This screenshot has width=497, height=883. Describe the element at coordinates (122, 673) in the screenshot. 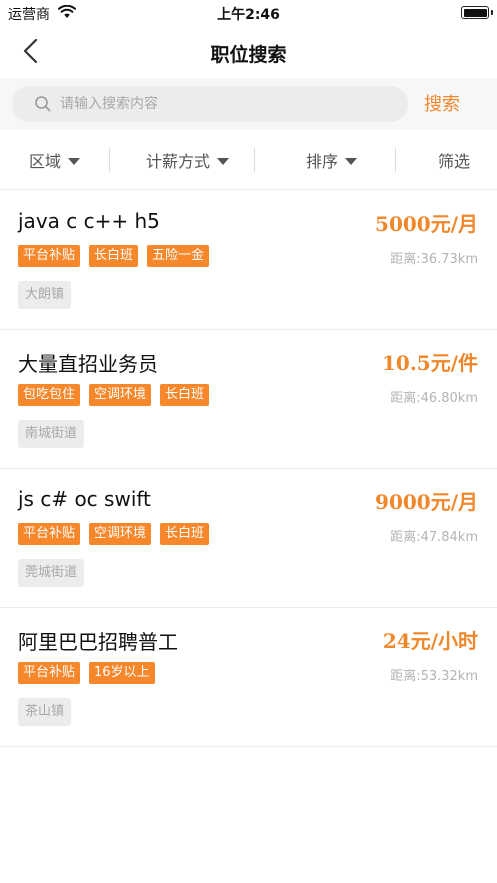

I see `job-tag: 16岁以上` at that location.